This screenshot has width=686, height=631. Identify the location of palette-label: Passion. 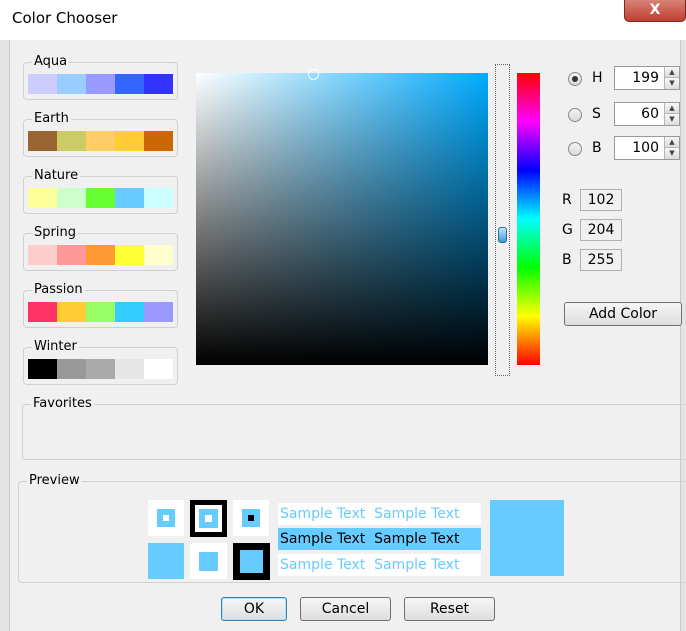
(58, 290).